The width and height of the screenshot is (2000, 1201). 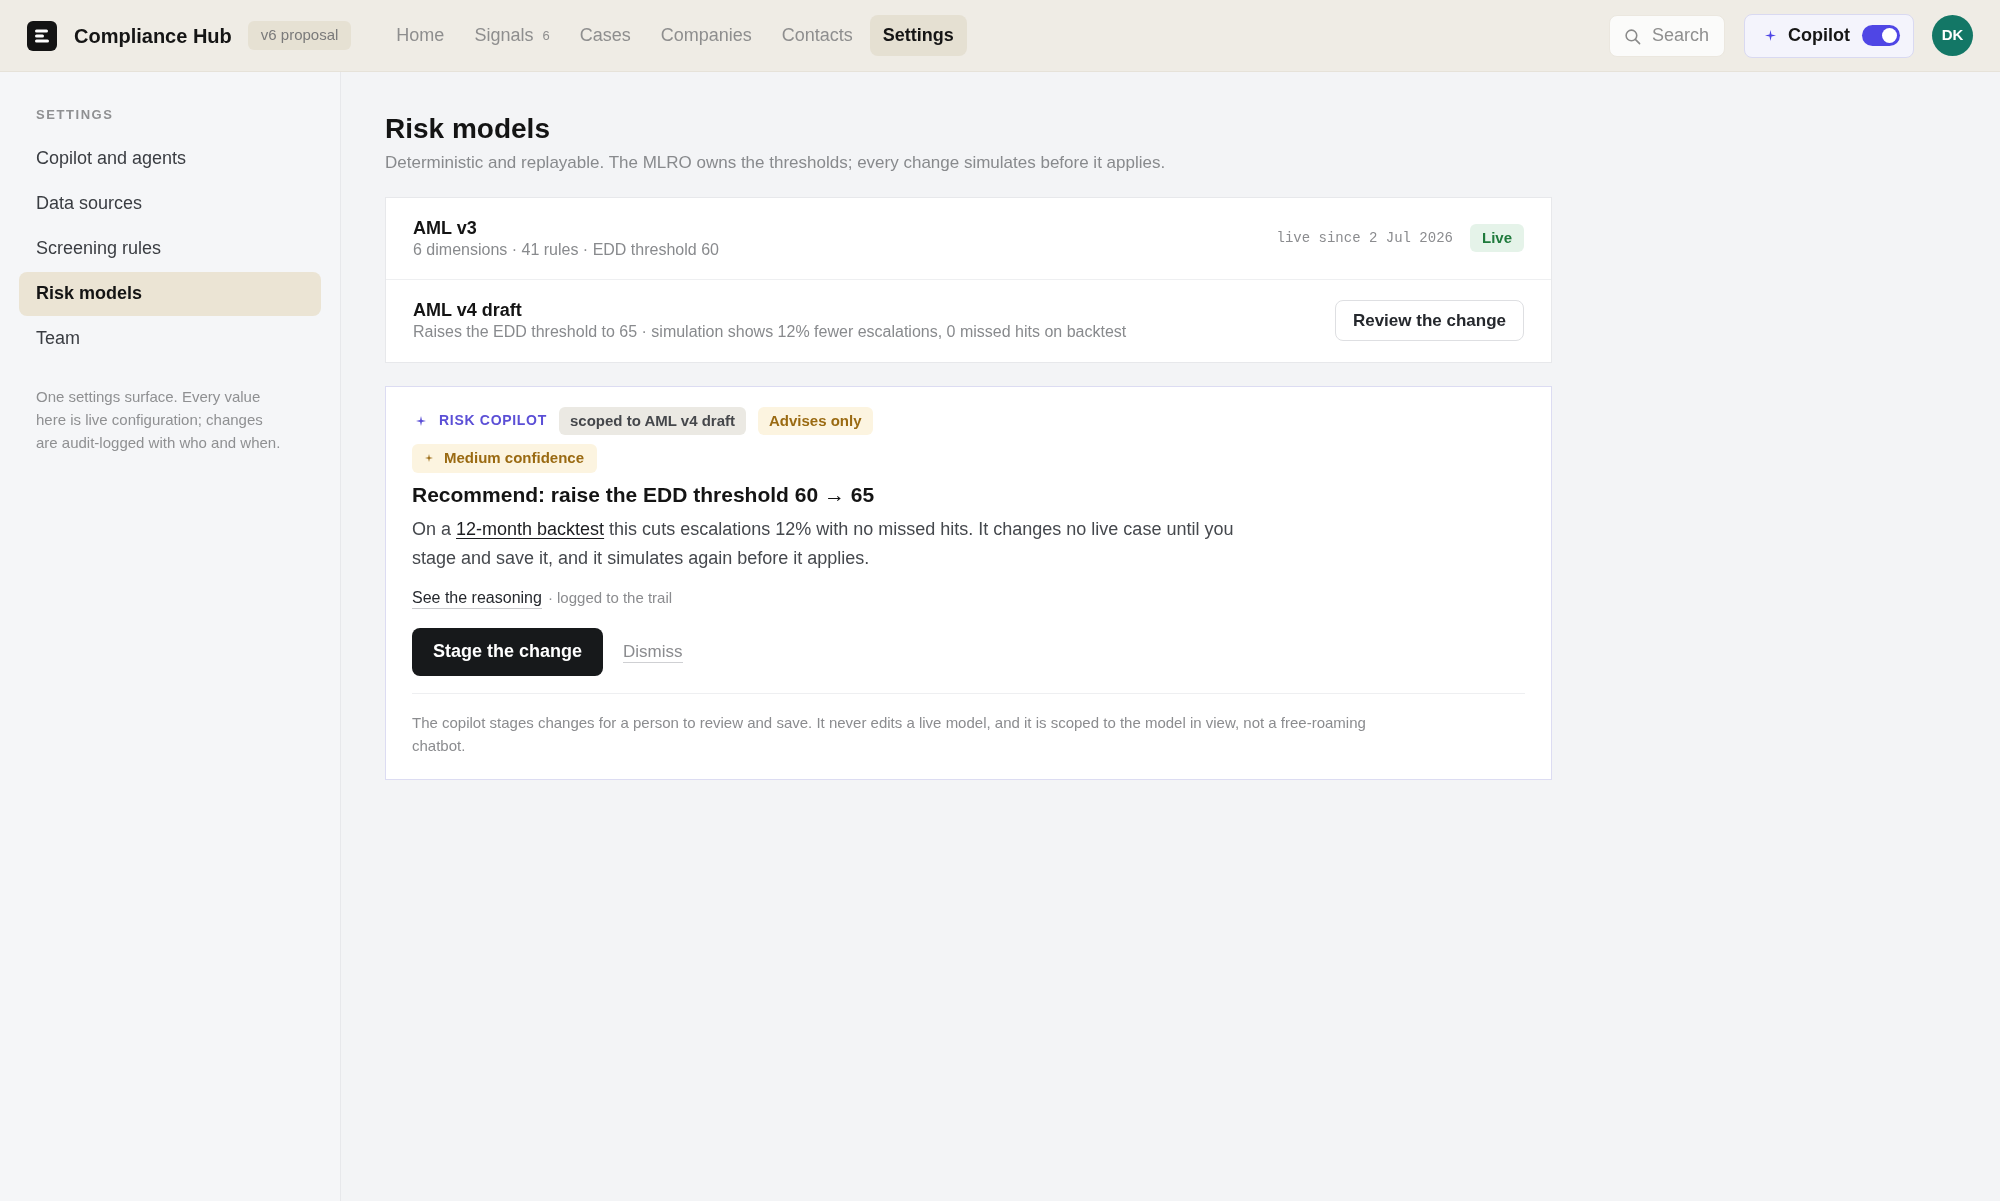 I want to click on confidence-label: Medium confidence, so click(x=514, y=458).